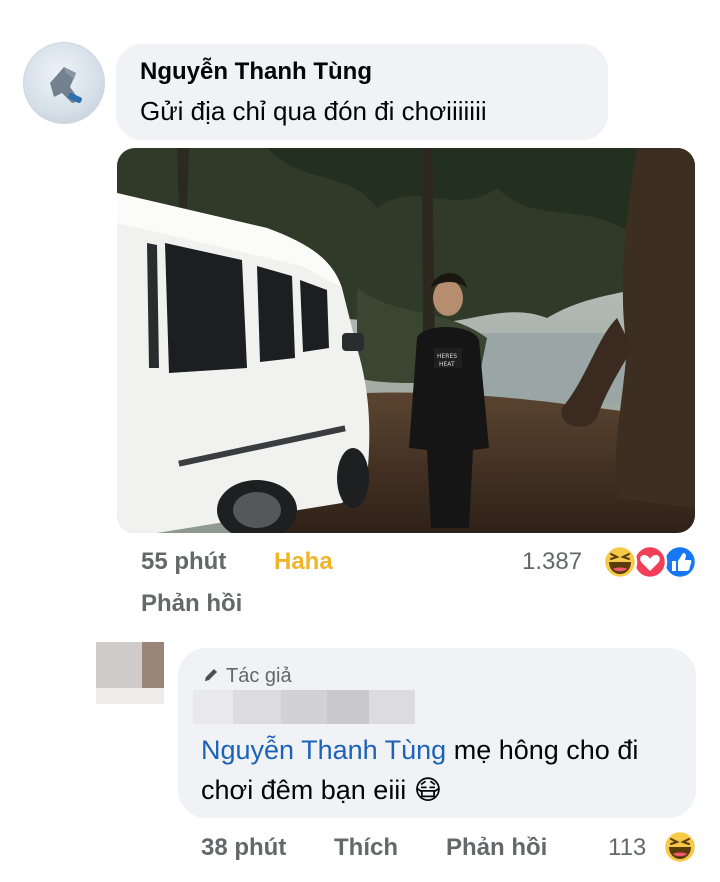  I want to click on reply-avatar, so click(130, 673).